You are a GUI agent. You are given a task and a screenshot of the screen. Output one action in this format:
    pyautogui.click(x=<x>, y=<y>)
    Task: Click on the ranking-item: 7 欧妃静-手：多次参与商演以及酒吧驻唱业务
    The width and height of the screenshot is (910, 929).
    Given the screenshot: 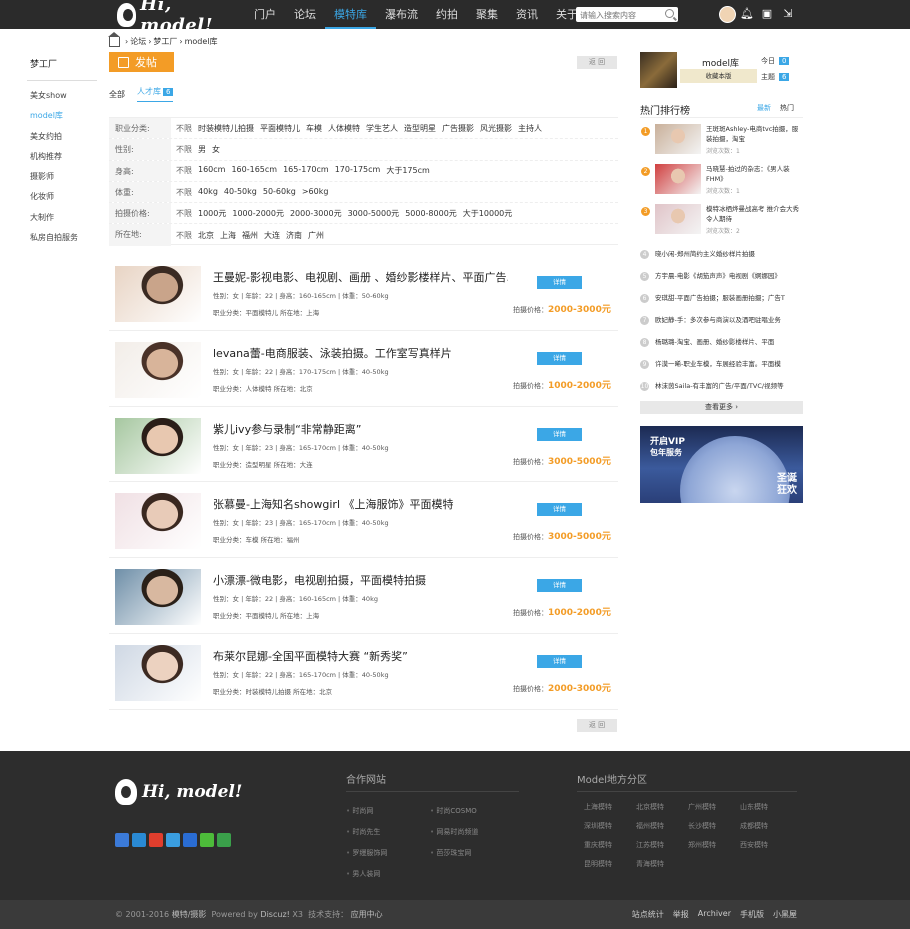 What is the action you would take?
    pyautogui.click(x=721, y=320)
    